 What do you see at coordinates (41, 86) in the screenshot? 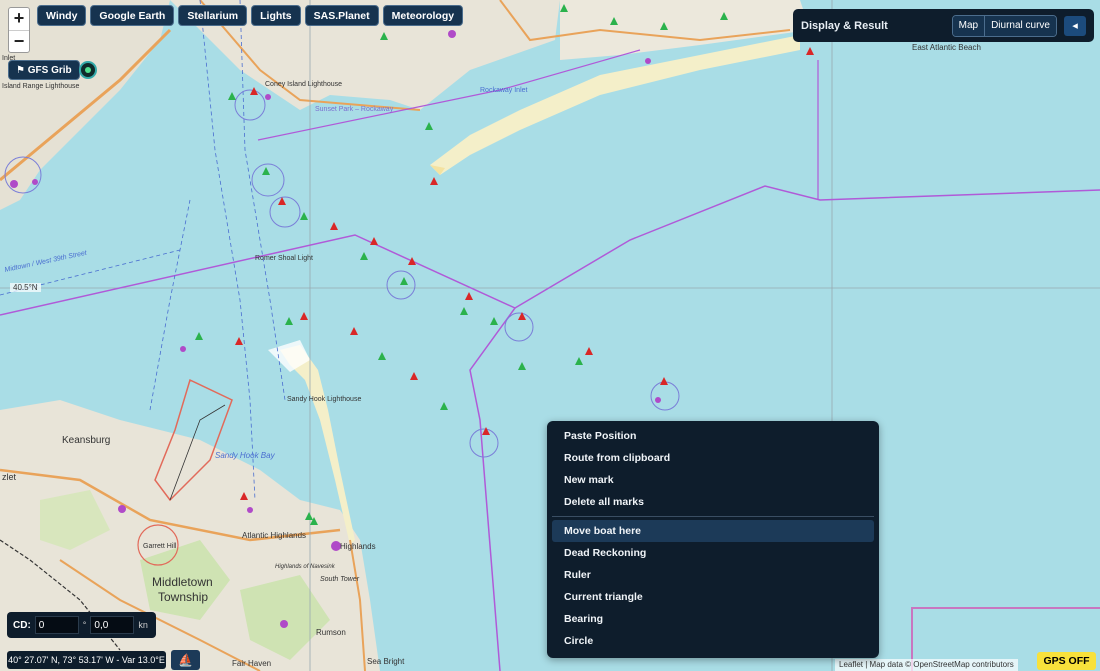
I see `map-label-island-range: Island Range Lighthouse` at bounding box center [41, 86].